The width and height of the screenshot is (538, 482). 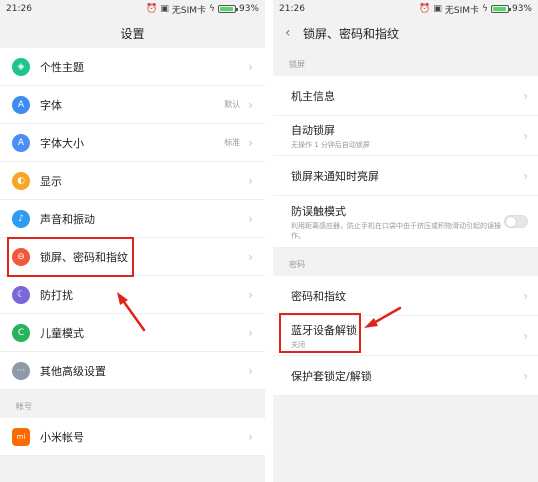 I want to click on item-label: 防误触模式, so click(x=318, y=211).